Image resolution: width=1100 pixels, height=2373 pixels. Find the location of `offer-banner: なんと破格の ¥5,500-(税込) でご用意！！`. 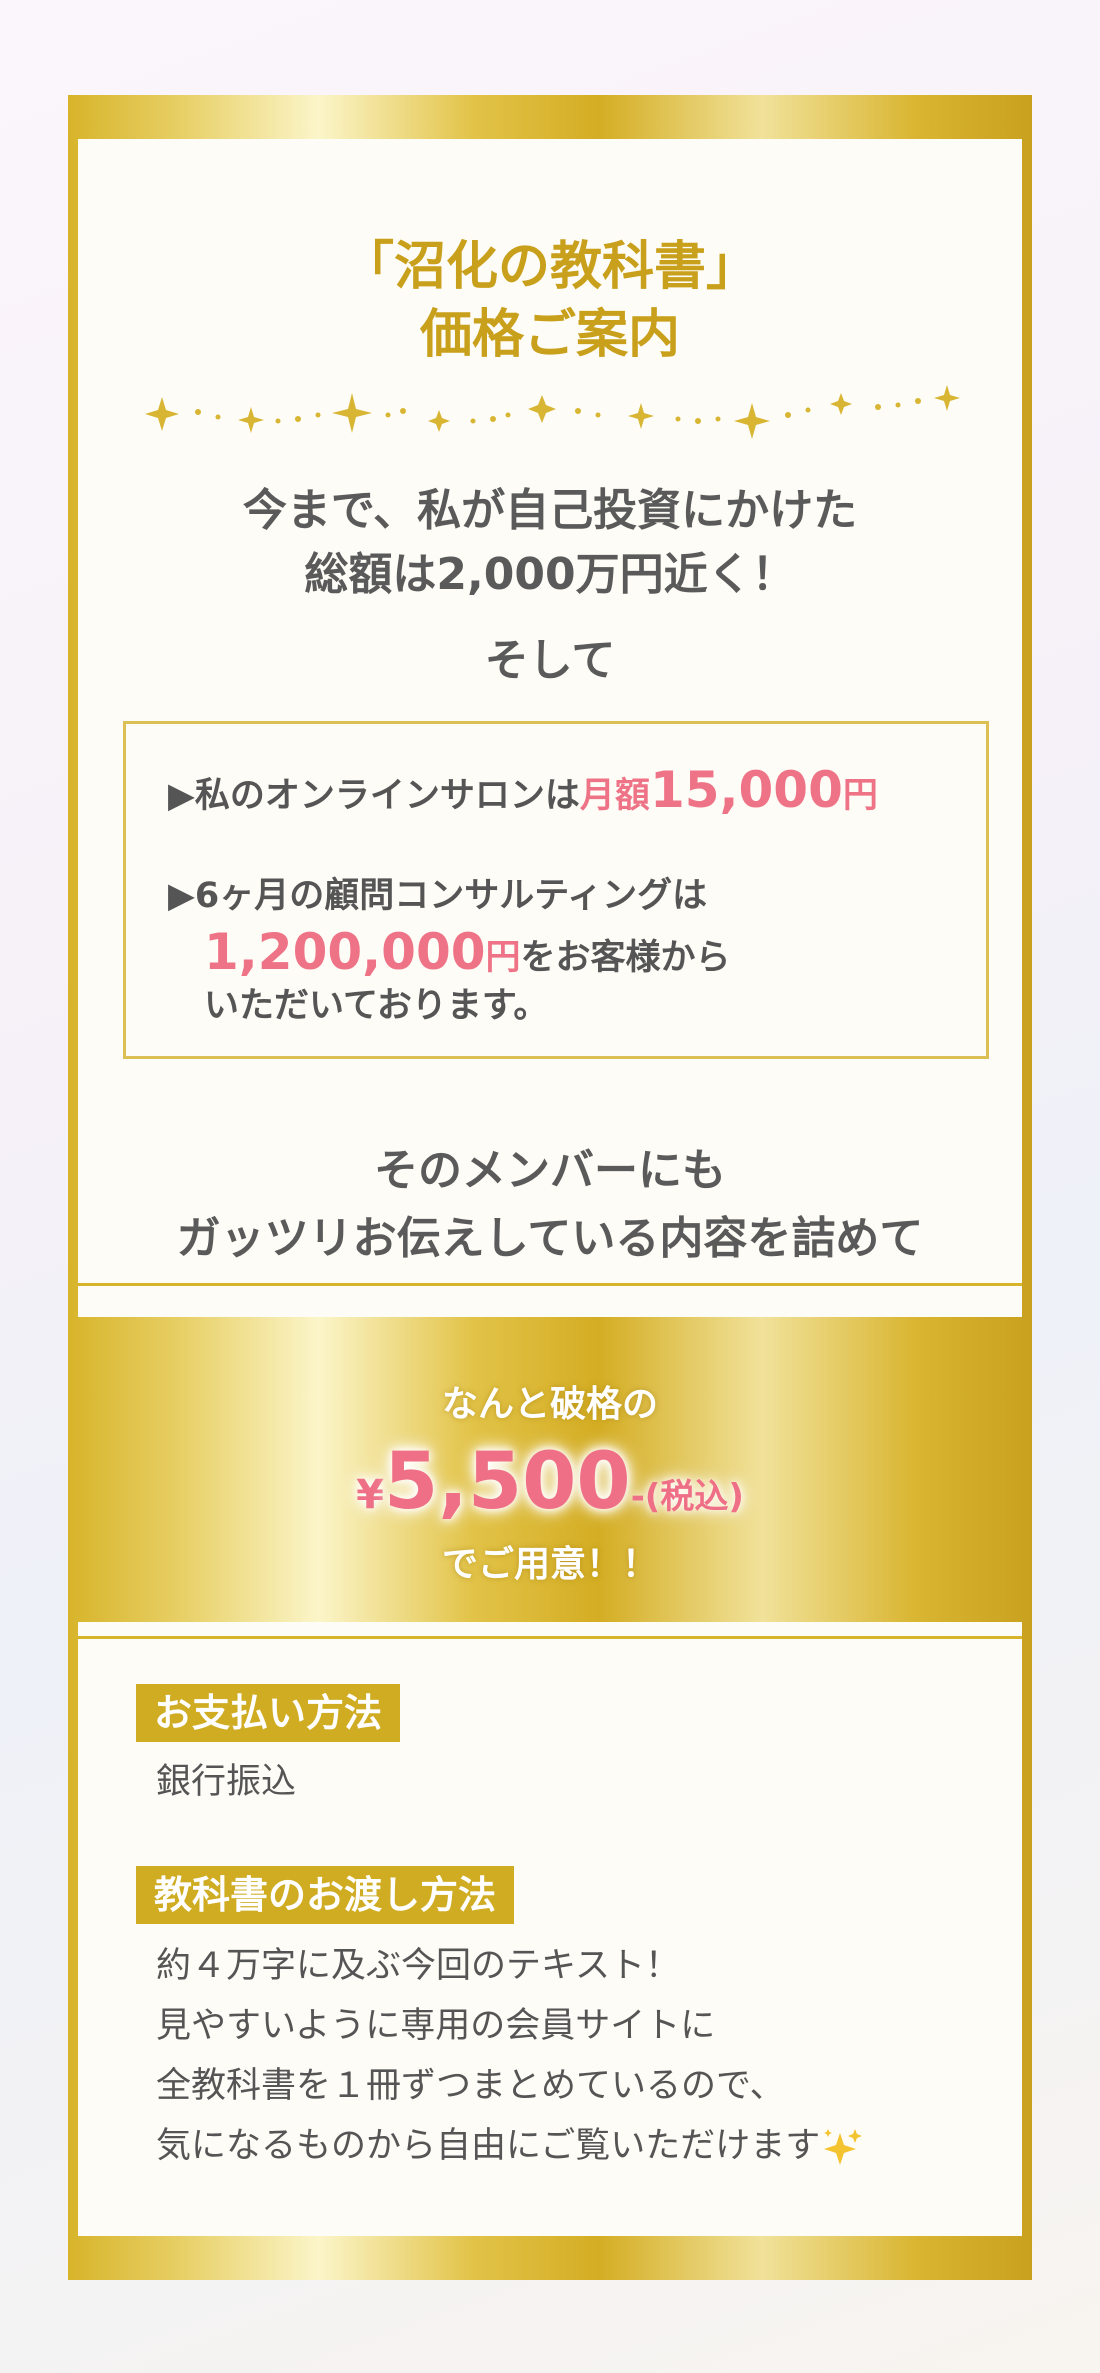

offer-banner: なんと破格の ¥5,500-(税込) でご用意！！ is located at coordinates (550, 1475).